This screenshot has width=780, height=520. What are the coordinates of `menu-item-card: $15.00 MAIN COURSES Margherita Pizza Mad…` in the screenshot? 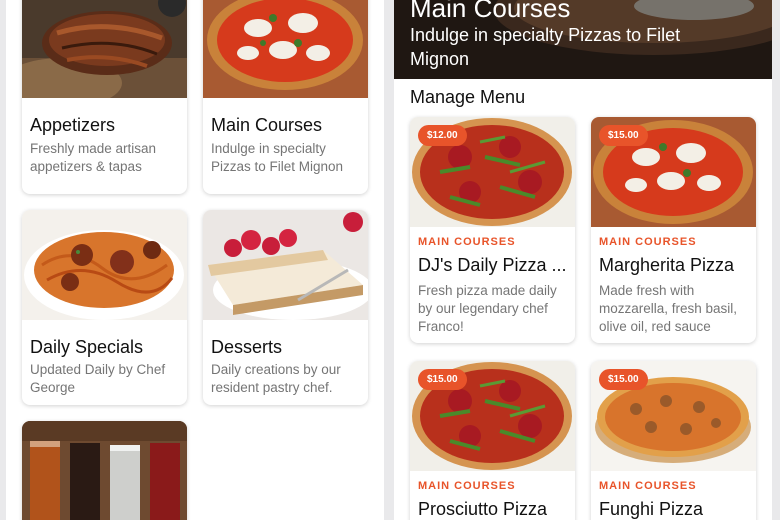 It's located at (673, 230).